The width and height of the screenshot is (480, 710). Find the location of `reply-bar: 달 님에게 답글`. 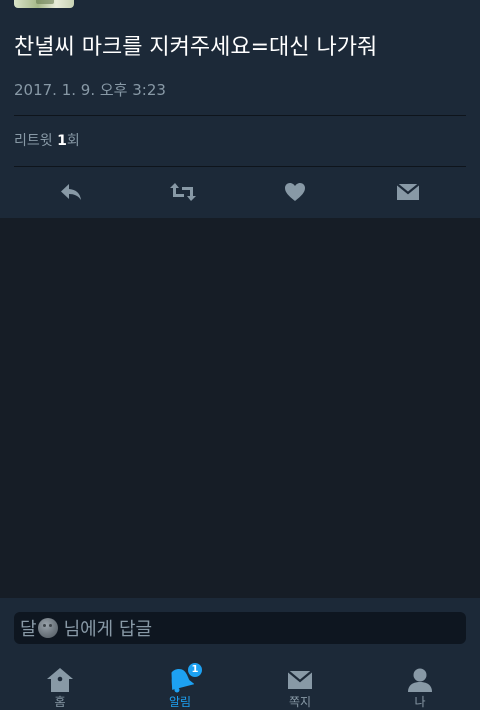

reply-bar: 달 님에게 답글 is located at coordinates (240, 626).